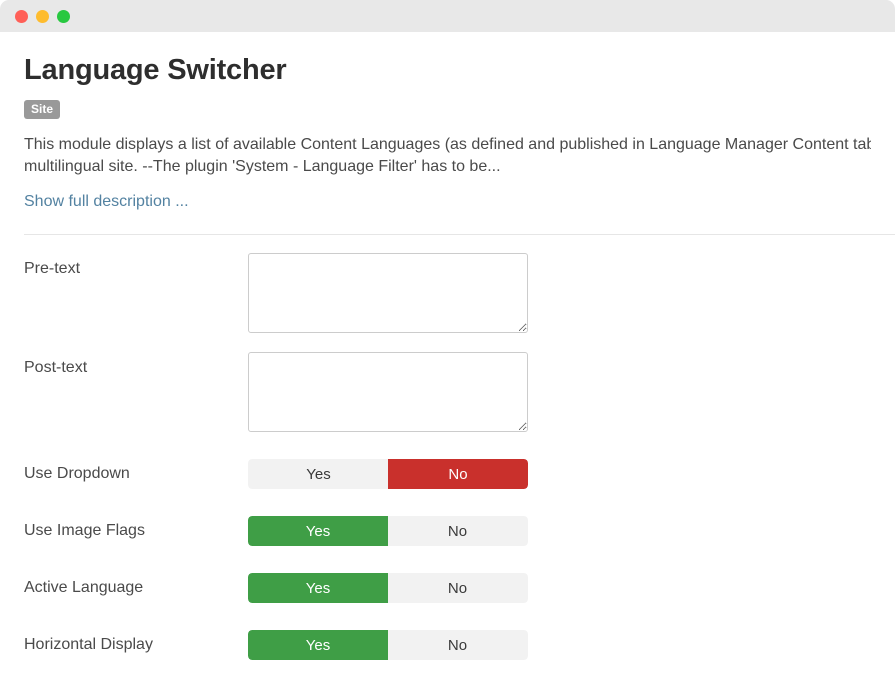  I want to click on toggle-use-dropdown: Yes No, so click(388, 474).